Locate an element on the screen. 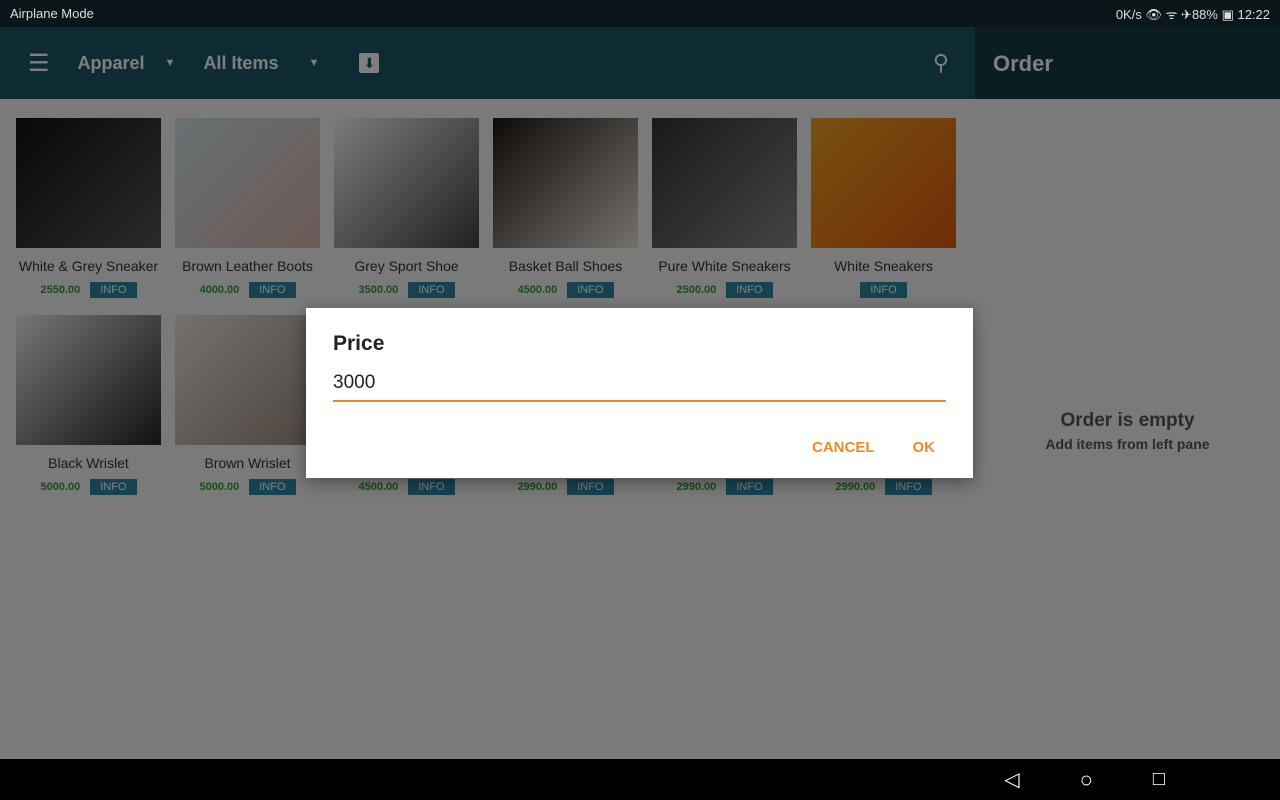  cancel-button: CANCEL is located at coordinates (843, 447).